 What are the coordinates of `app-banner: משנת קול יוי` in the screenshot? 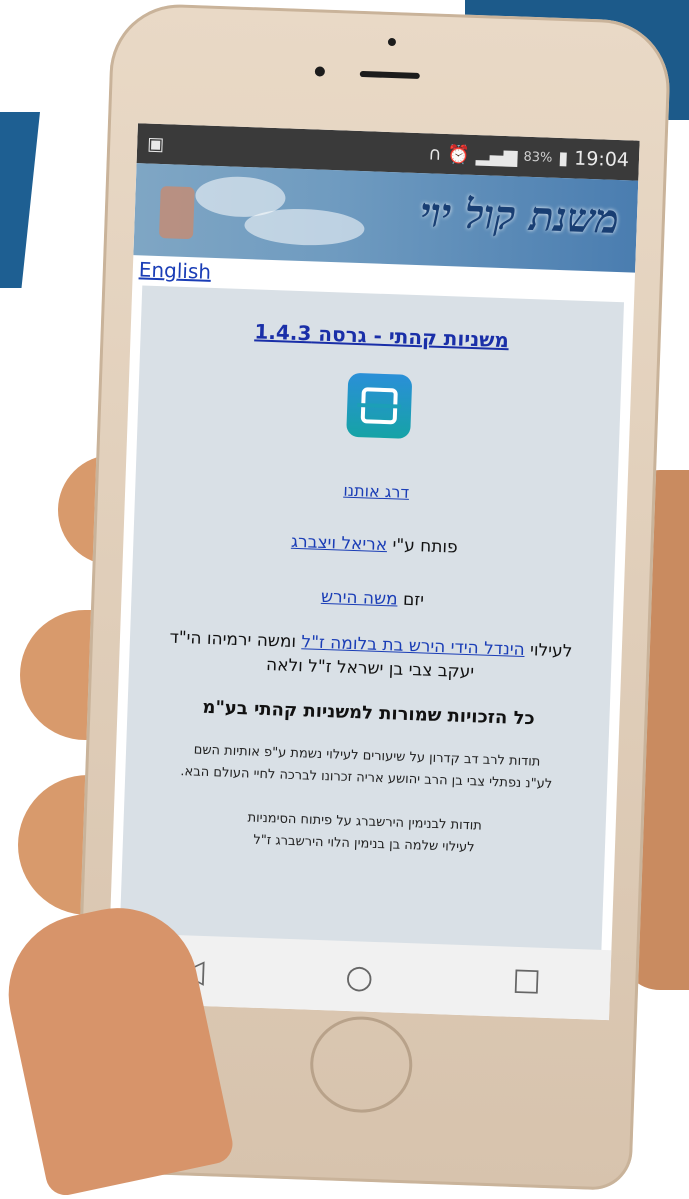 It's located at (386, 218).